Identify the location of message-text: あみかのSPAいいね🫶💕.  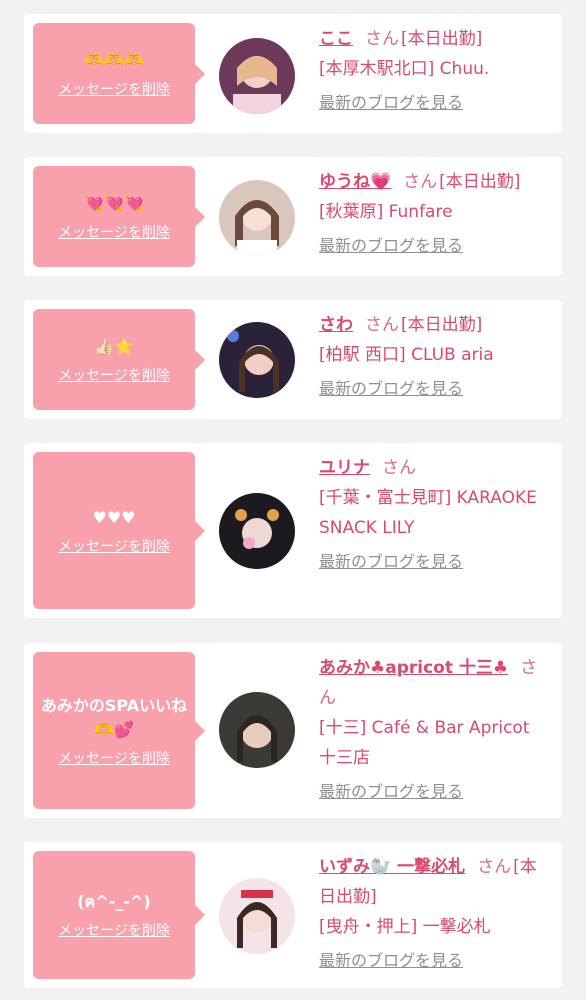
(114, 717).